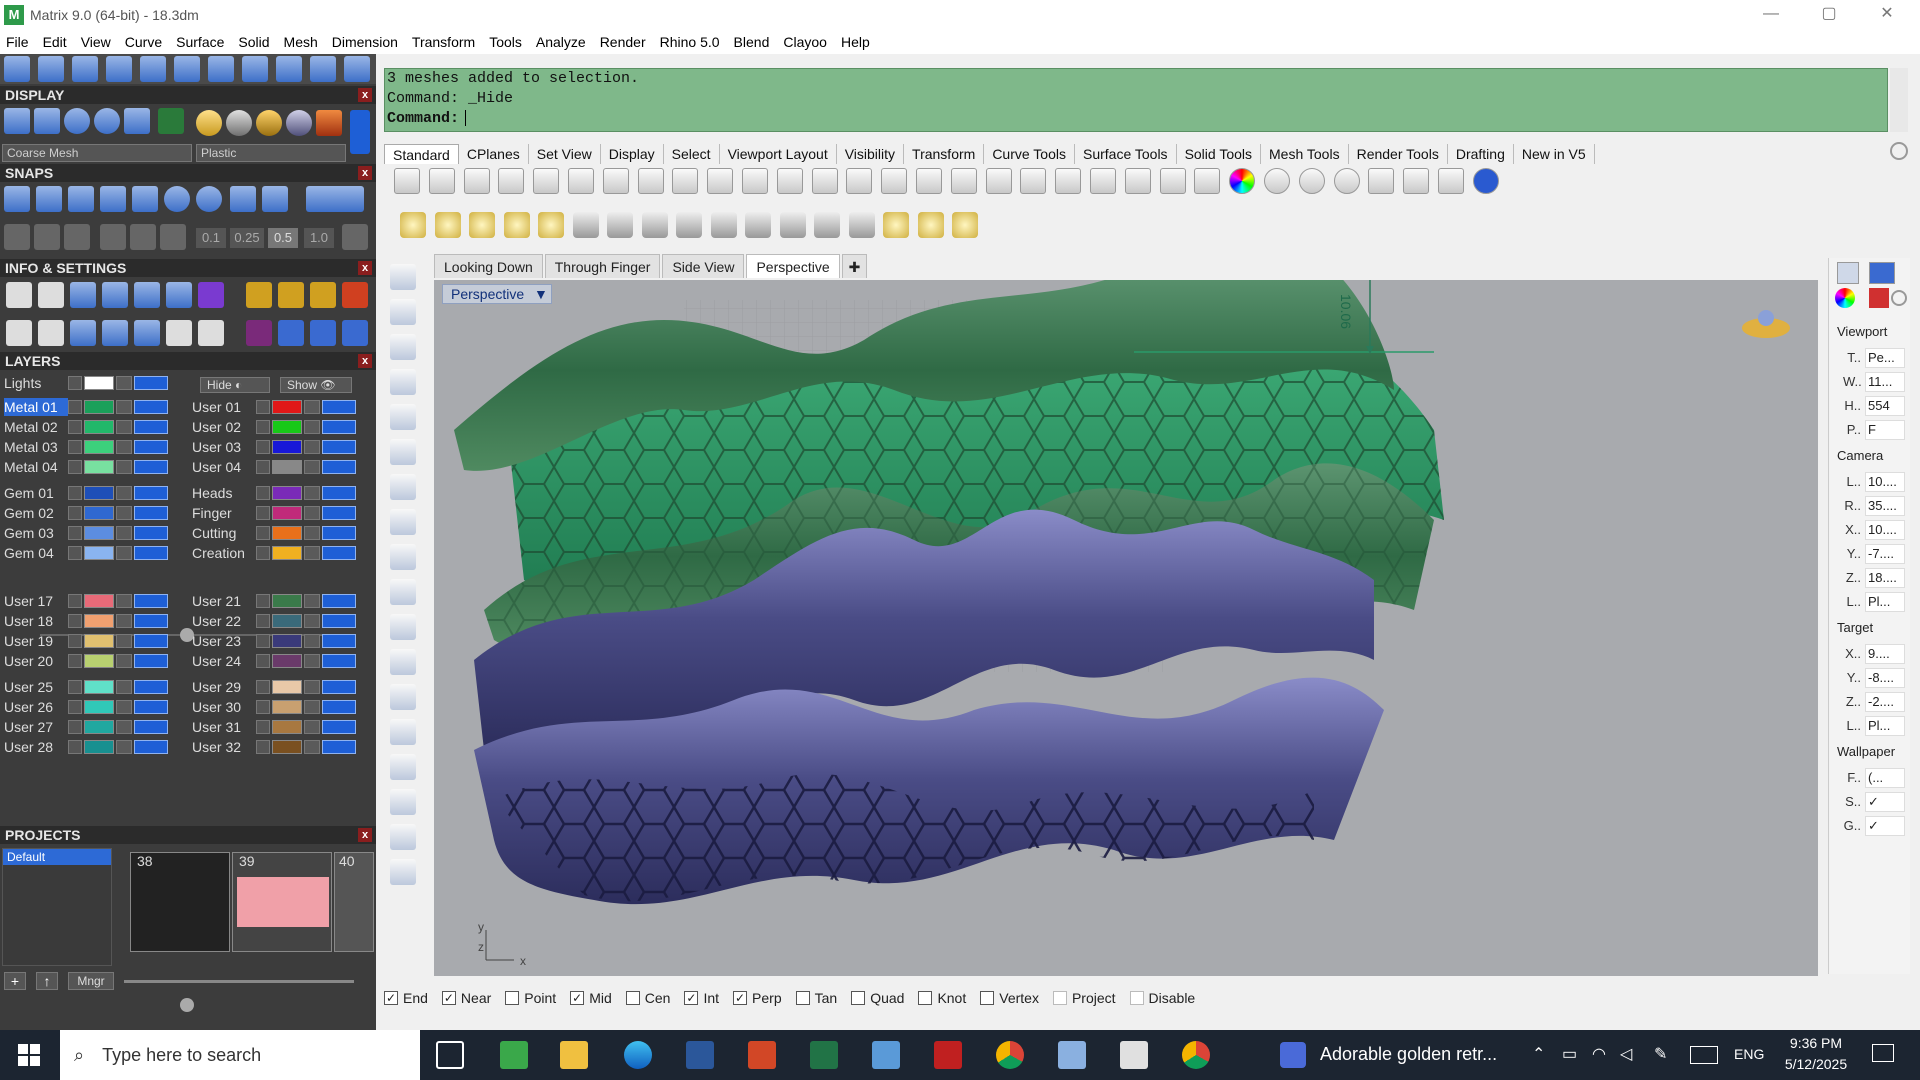  I want to click on menu-blend: Blend, so click(752, 42).